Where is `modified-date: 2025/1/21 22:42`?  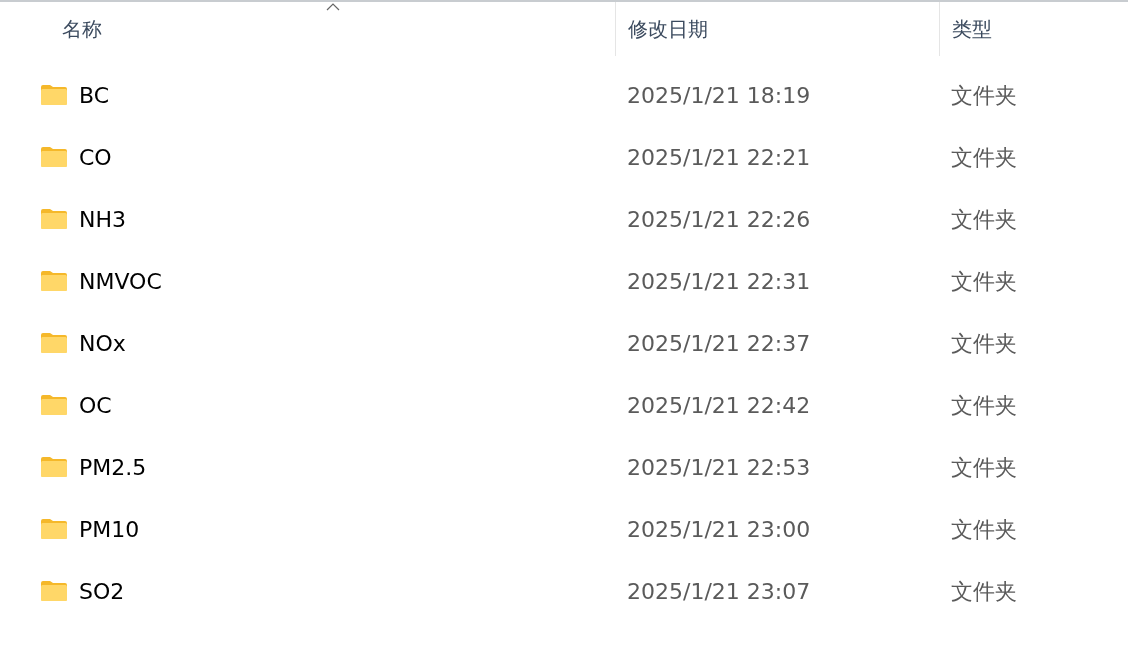 modified-date: 2025/1/21 22:42 is located at coordinates (719, 405).